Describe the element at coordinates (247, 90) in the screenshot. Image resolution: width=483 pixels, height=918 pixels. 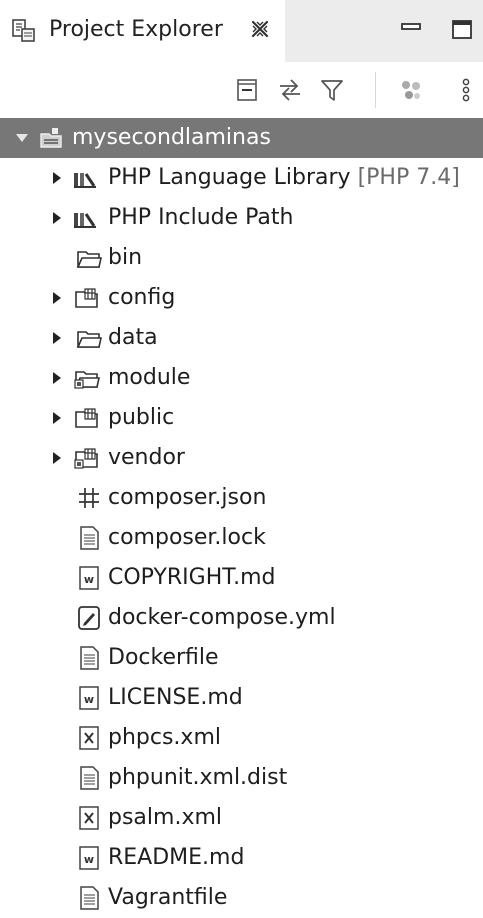
I see `collapse-all-icon` at that location.